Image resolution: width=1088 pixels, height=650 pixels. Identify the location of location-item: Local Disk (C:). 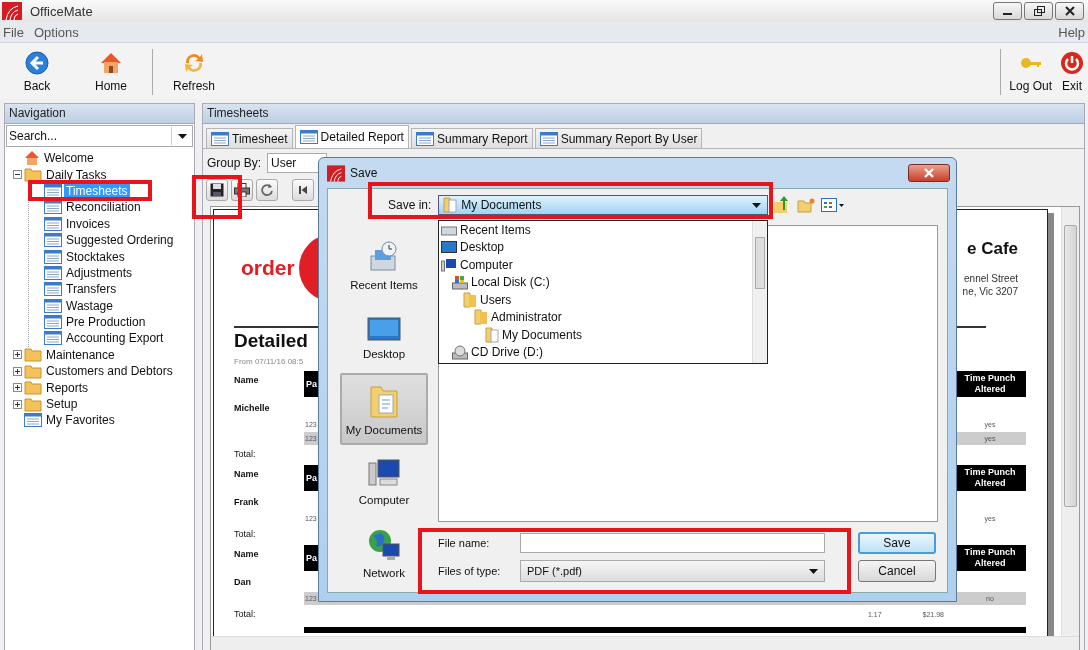
(602, 282).